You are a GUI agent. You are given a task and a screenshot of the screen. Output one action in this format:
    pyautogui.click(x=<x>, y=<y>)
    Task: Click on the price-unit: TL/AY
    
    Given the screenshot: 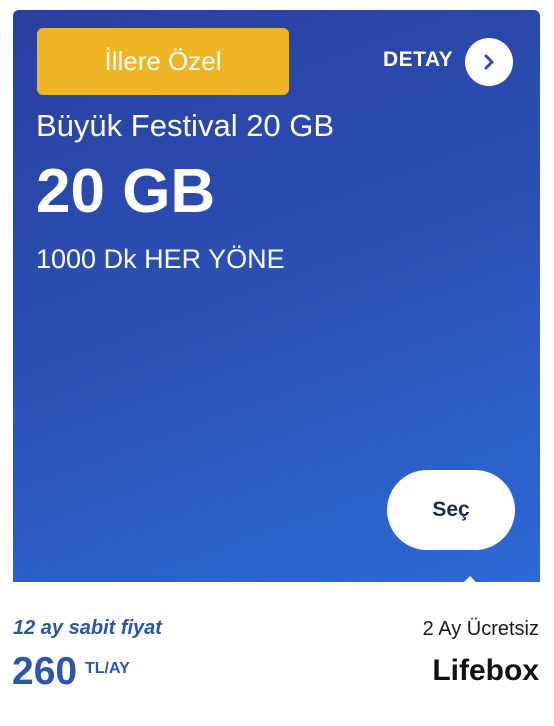 What is the action you would take?
    pyautogui.click(x=107, y=668)
    